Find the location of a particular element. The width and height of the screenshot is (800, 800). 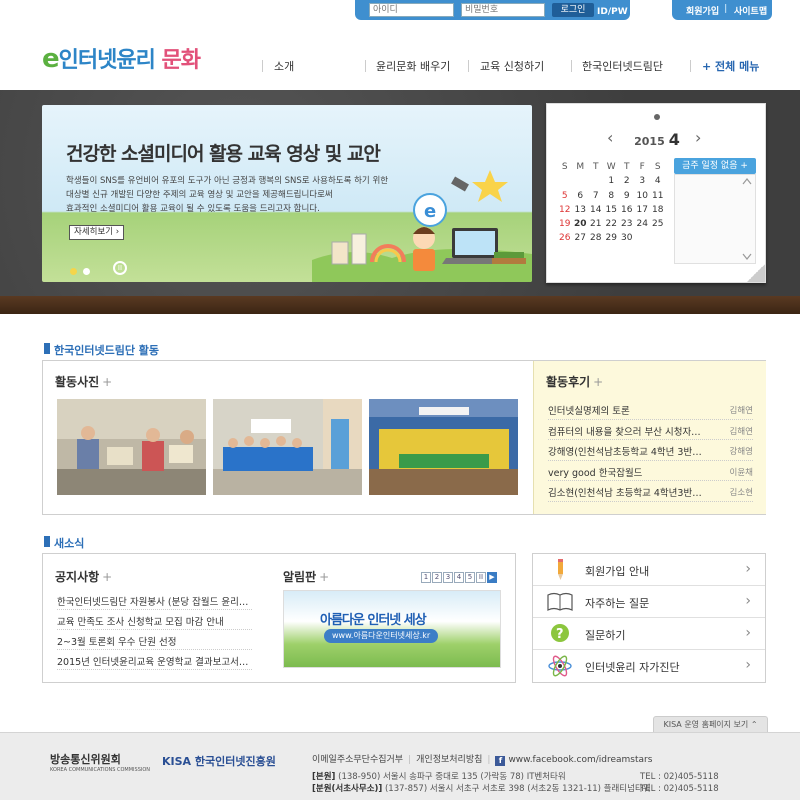

calendar-day: 6 is located at coordinates (581, 196).